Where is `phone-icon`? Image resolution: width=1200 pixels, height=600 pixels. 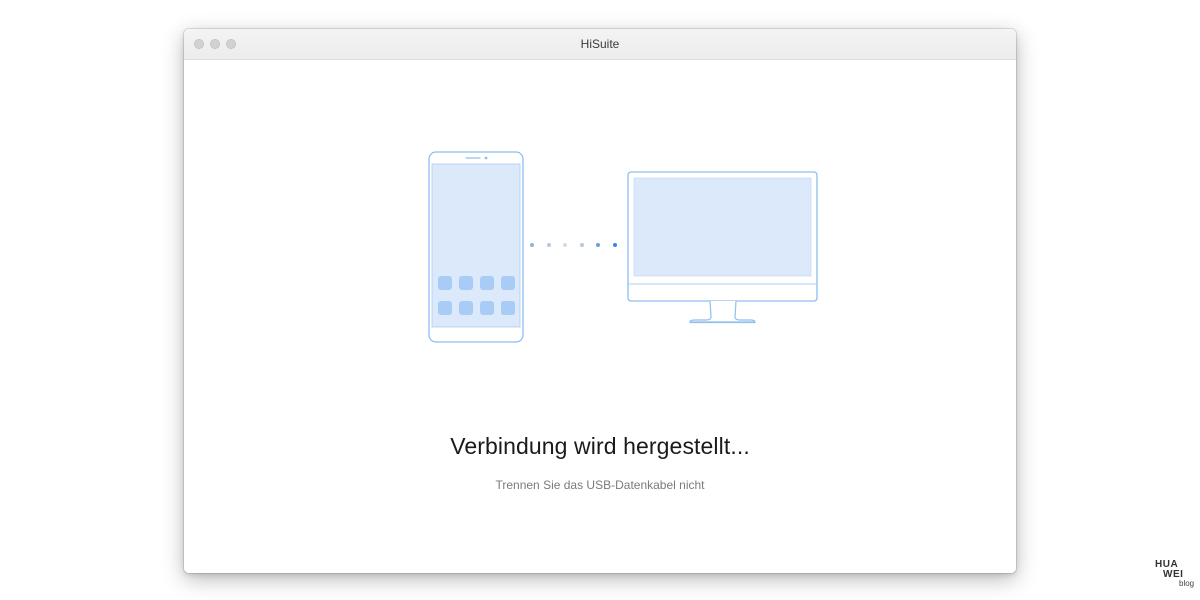 phone-icon is located at coordinates (476, 247).